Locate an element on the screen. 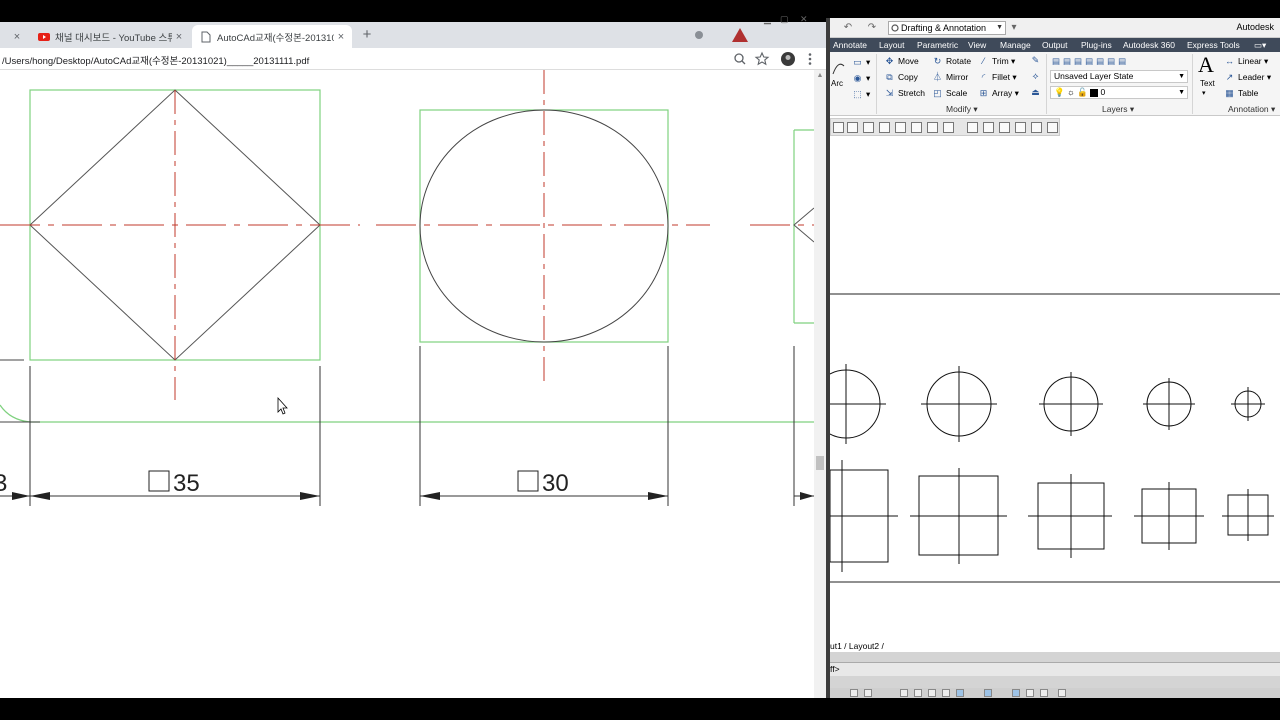  scale-icon: ◰ is located at coordinates (937, 92).